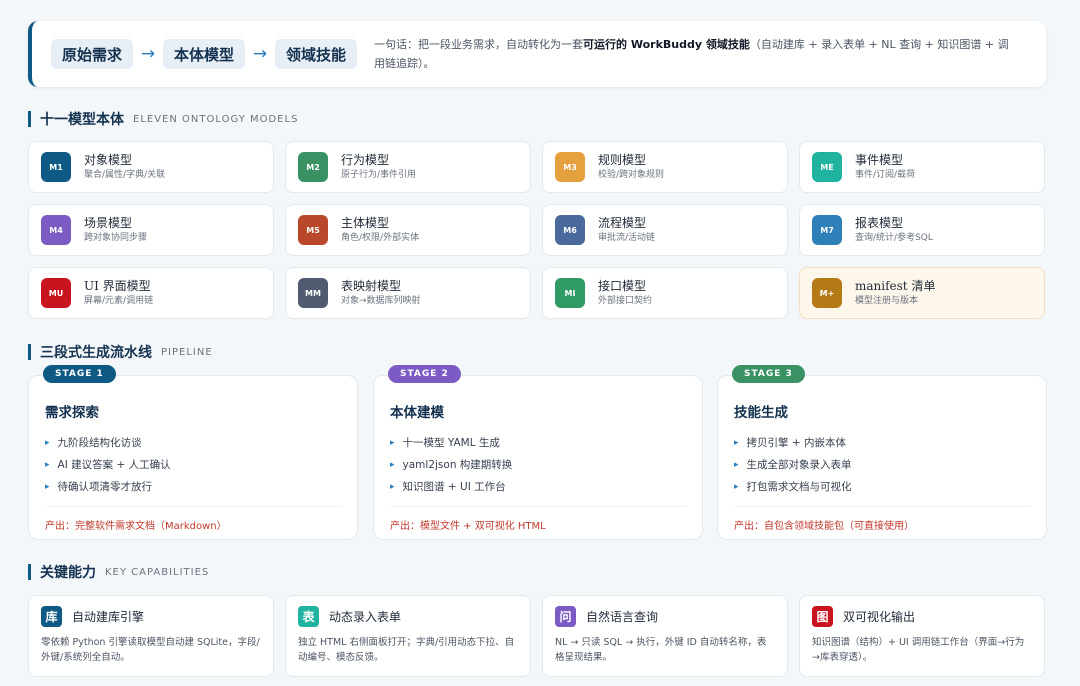 The height and width of the screenshot is (686, 1080). I want to click on model-desc: 查询/统计/参考SQL, so click(894, 238).